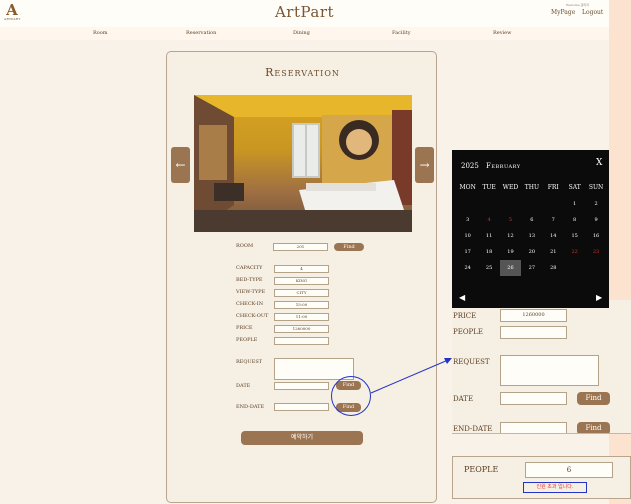 The width and height of the screenshot is (631, 504). What do you see at coordinates (462, 297) in the screenshot?
I see `calendar-prev-button: ◀` at bounding box center [462, 297].